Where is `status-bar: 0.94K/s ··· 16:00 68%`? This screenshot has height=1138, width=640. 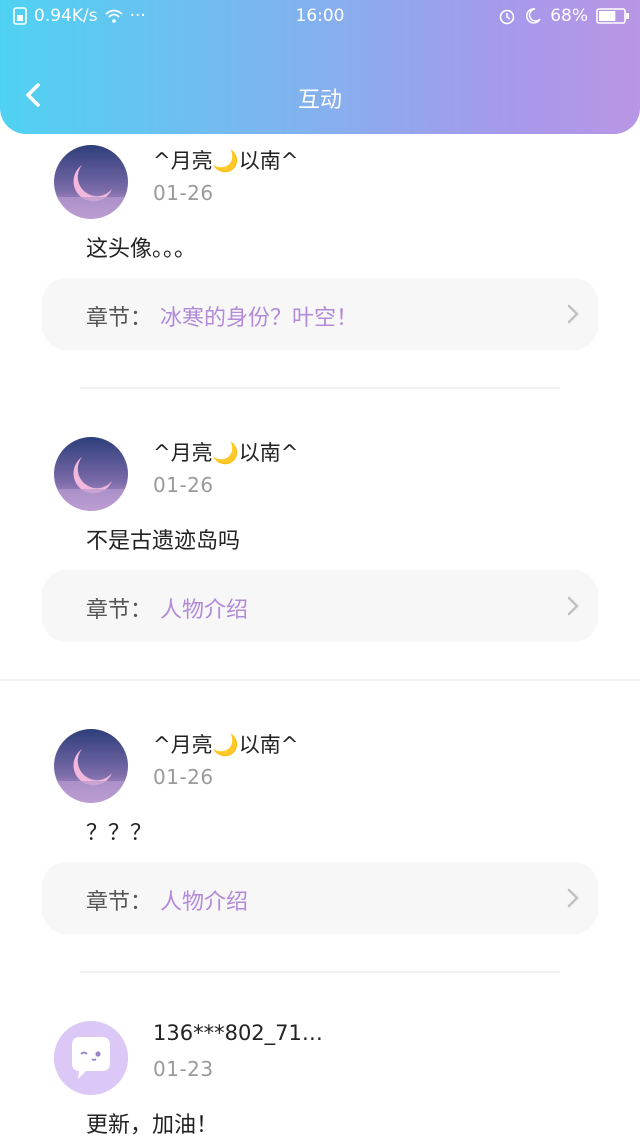 status-bar: 0.94K/s ··· 16:00 68% is located at coordinates (320, 17).